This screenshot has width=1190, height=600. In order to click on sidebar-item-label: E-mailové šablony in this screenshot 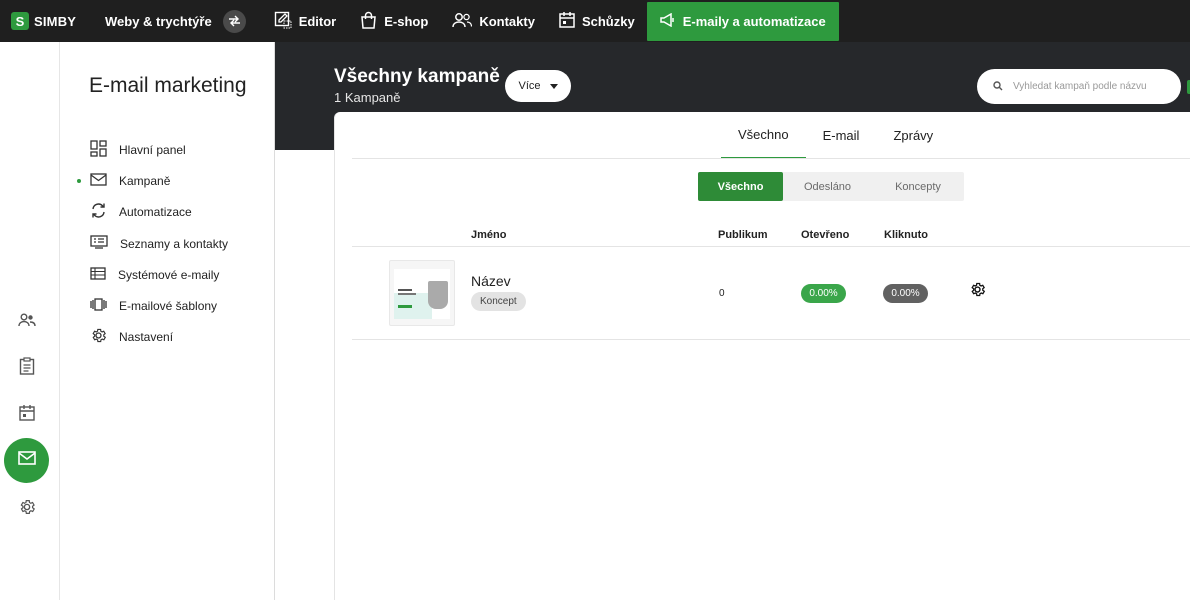, I will do `click(168, 306)`.